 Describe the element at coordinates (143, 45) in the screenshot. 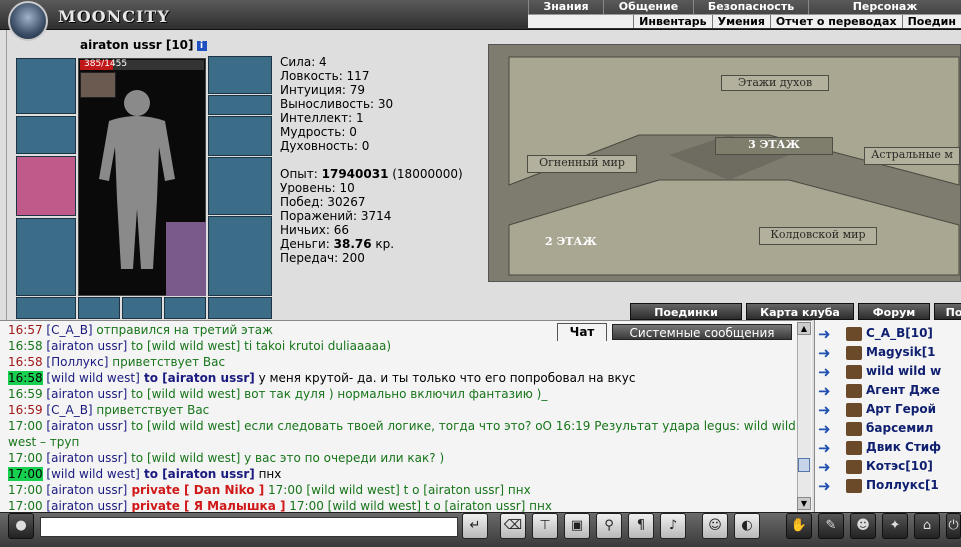

I see `character-name: airaton ussr [10] i` at that location.